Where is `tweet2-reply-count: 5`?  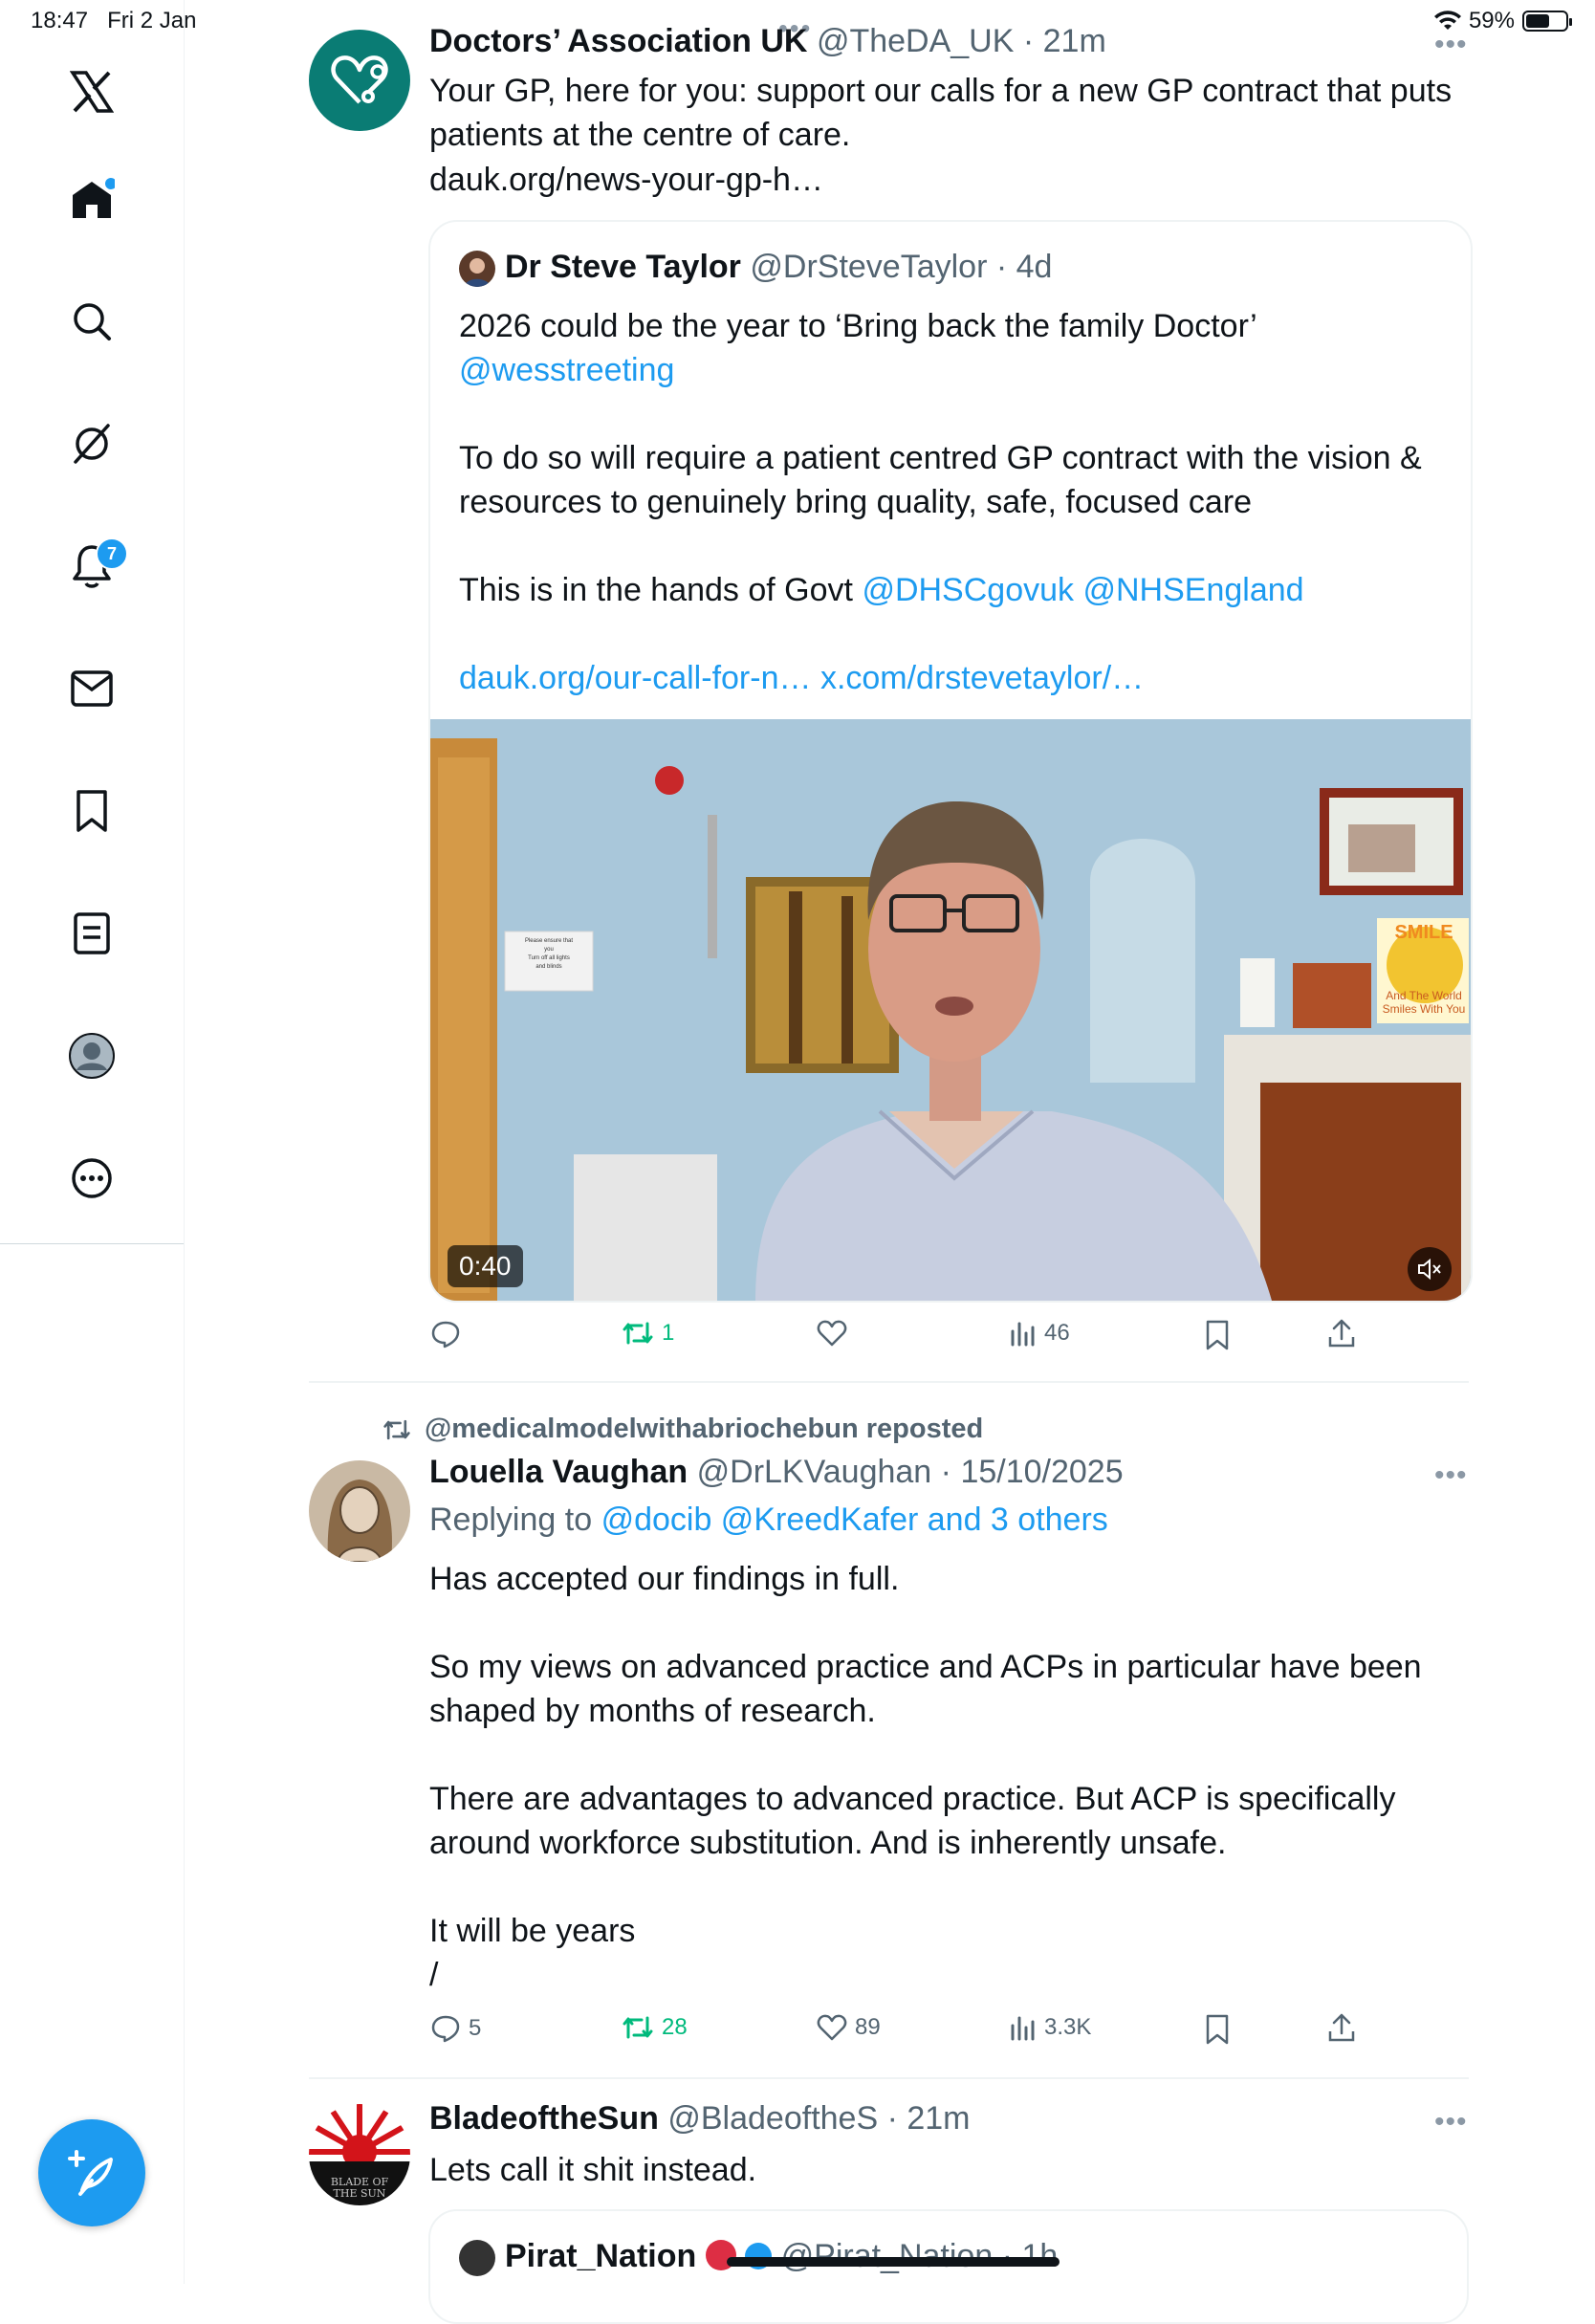
tweet2-reply-count: 5 is located at coordinates (475, 2028).